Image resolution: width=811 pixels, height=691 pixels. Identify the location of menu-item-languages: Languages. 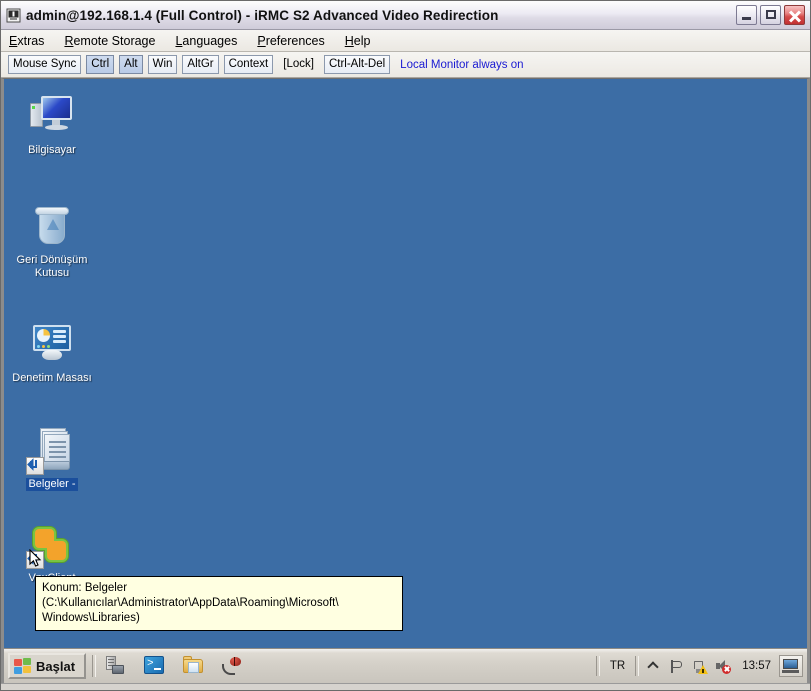
(209, 41).